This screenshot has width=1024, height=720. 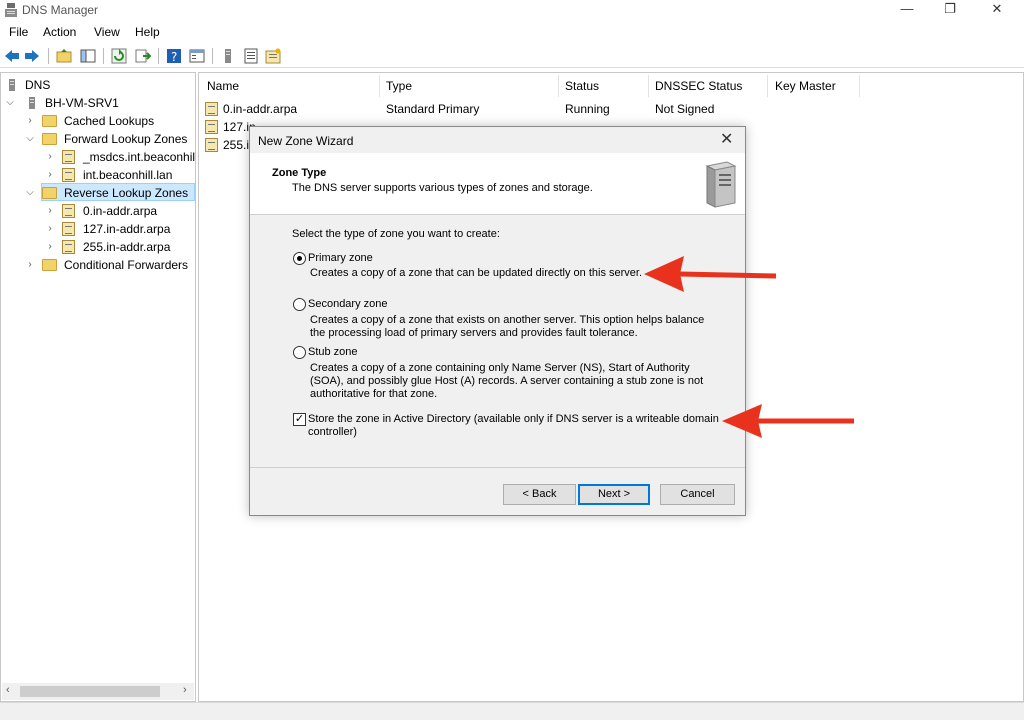 What do you see at coordinates (32, 56) in the screenshot?
I see `forward-icon` at bounding box center [32, 56].